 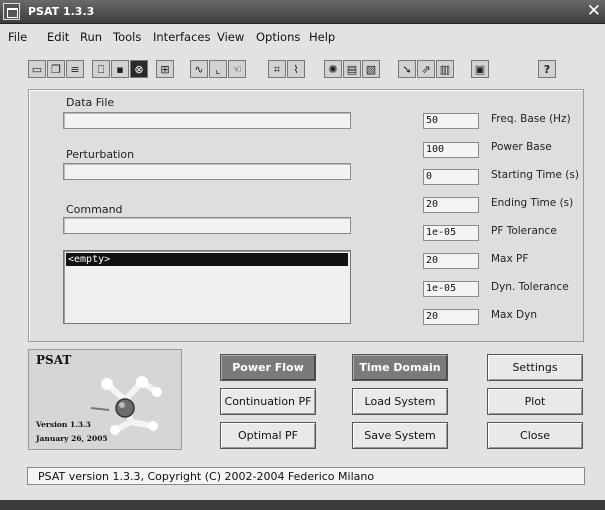 What do you see at coordinates (451, 150) in the screenshot?
I see `power-base-input: 100` at bounding box center [451, 150].